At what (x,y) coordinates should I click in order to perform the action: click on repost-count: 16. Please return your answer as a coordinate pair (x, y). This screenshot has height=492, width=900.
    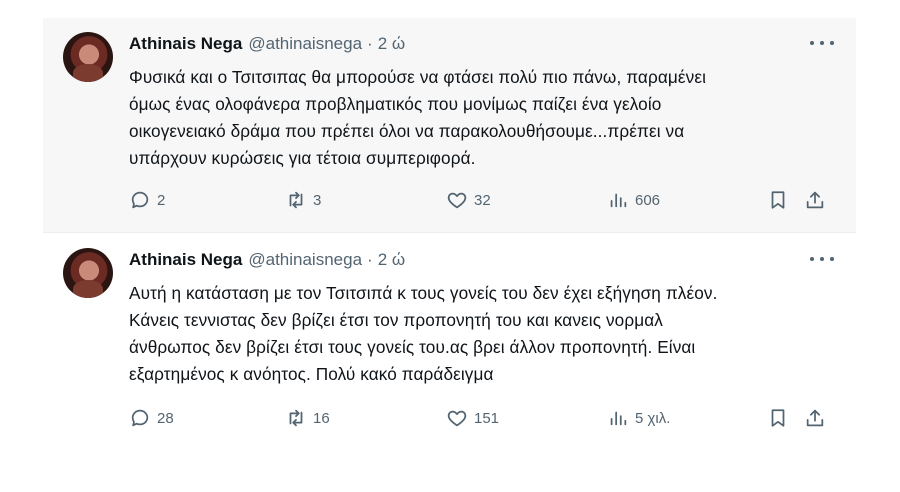
    Looking at the image, I should click on (321, 418).